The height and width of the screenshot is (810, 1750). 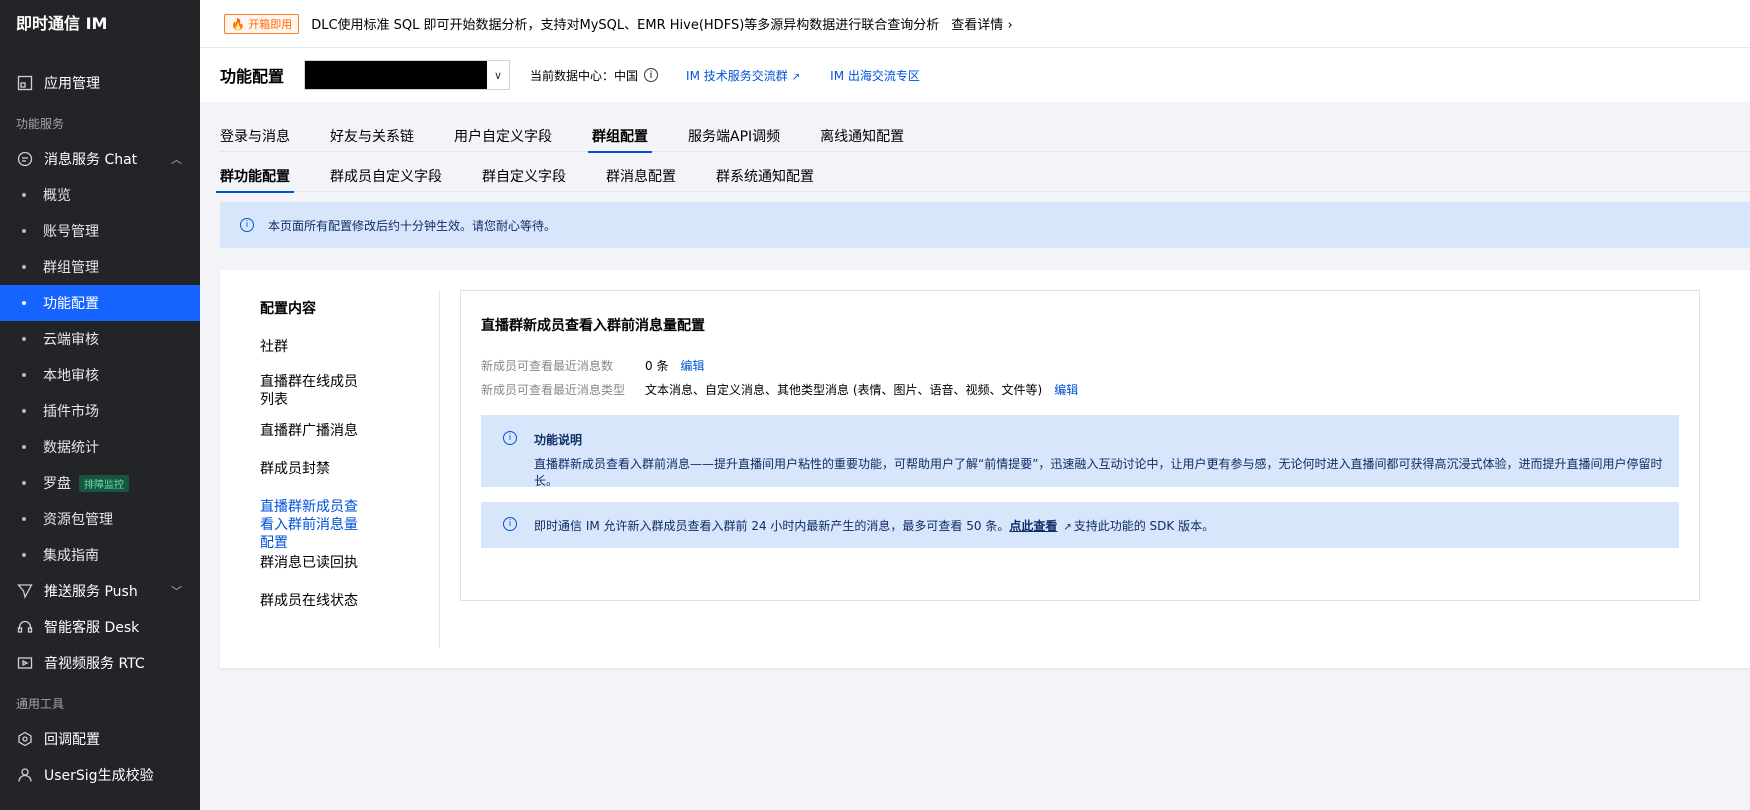 I want to click on page-title: 功能配置, so click(x=252, y=76).